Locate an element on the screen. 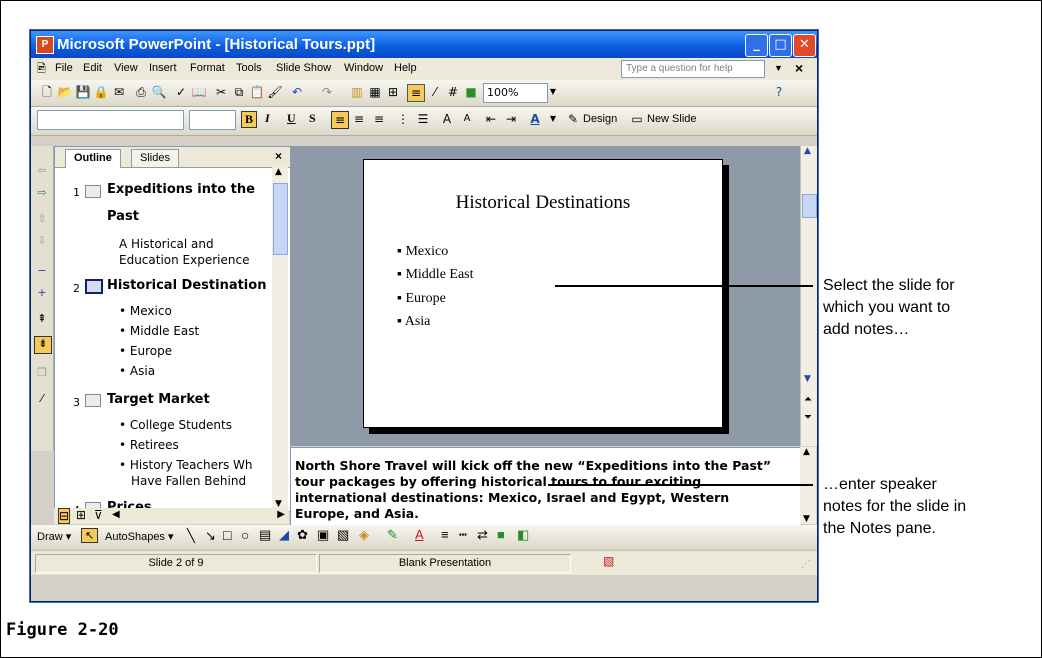  expand-all-icon: ≡ is located at coordinates (416, 93).